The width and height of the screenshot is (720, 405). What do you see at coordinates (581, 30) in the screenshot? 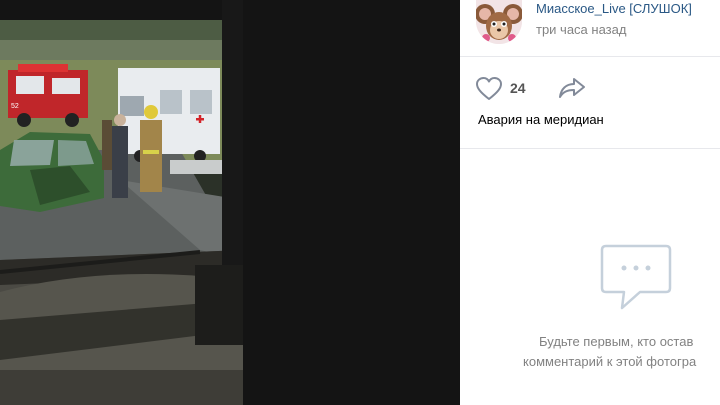
I see `post-timestamp: три часа назад` at bounding box center [581, 30].